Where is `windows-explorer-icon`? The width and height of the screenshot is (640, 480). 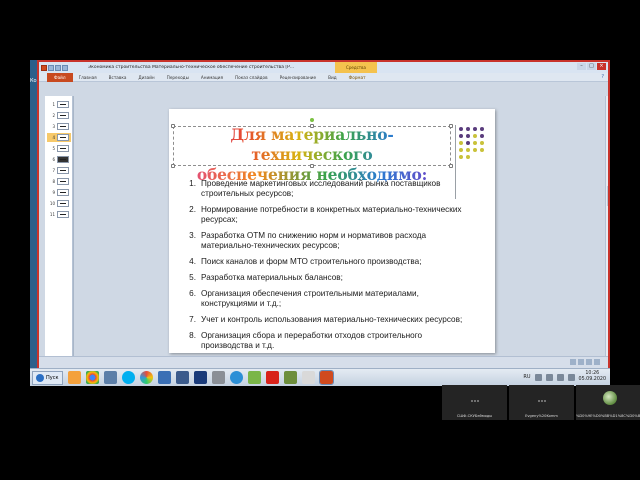 windows-explorer-icon is located at coordinates (164, 377).